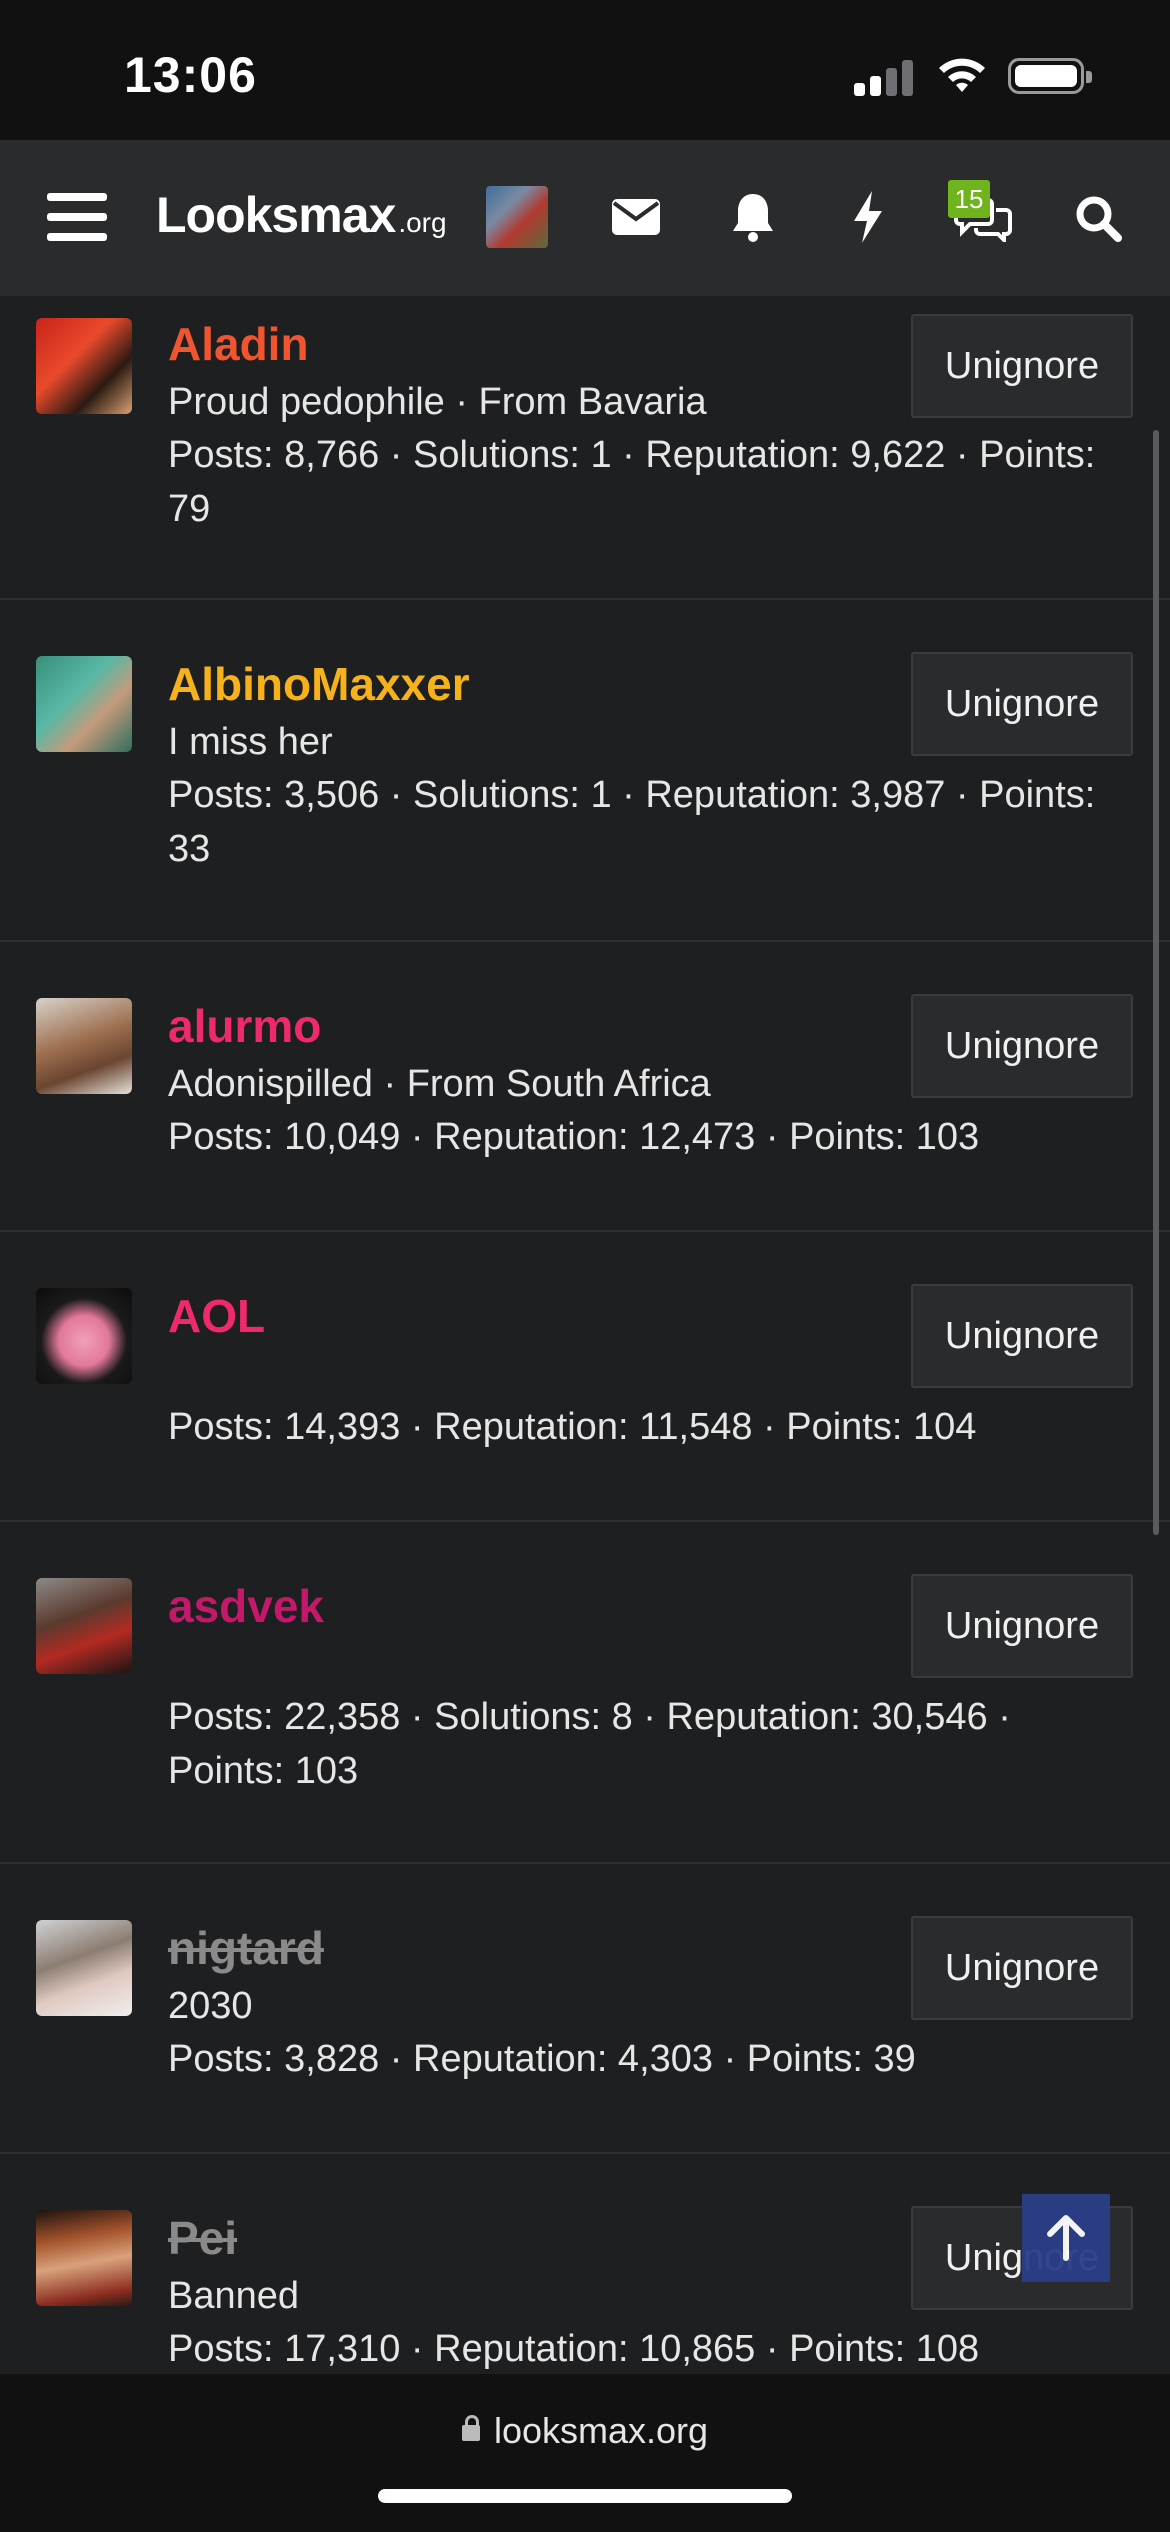  What do you see at coordinates (437, 402) in the screenshot?
I see `user-title: Proud pedophile · From Bavaria` at bounding box center [437, 402].